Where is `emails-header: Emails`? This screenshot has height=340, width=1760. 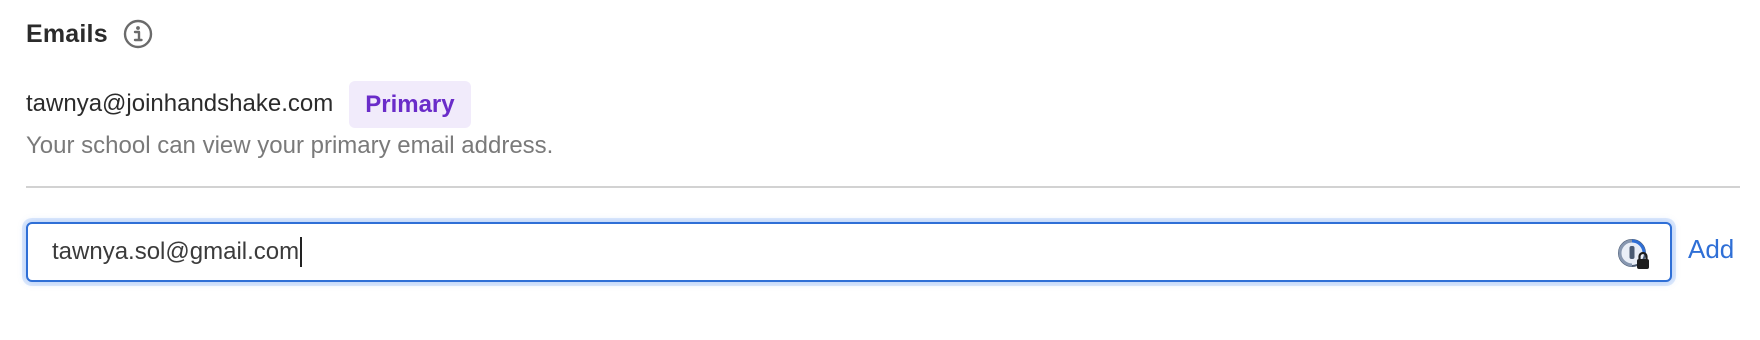 emails-header: Emails is located at coordinates (90, 34).